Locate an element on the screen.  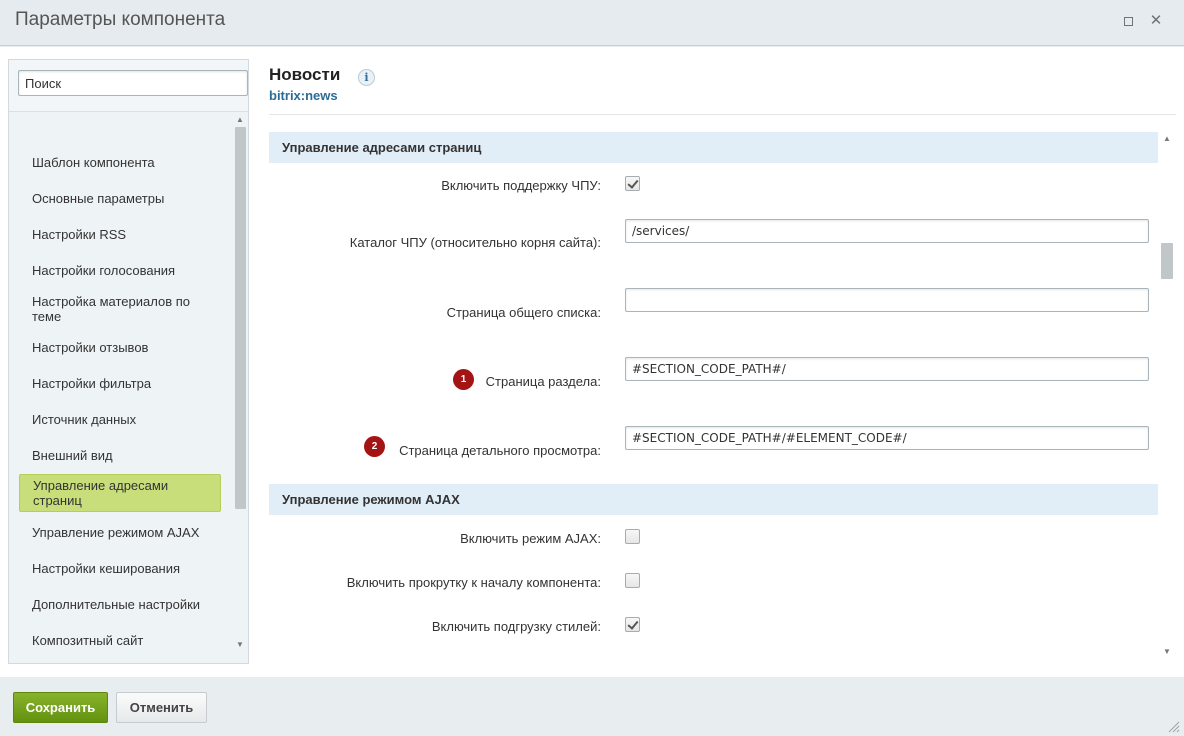
search-input is located at coordinates (133, 83).